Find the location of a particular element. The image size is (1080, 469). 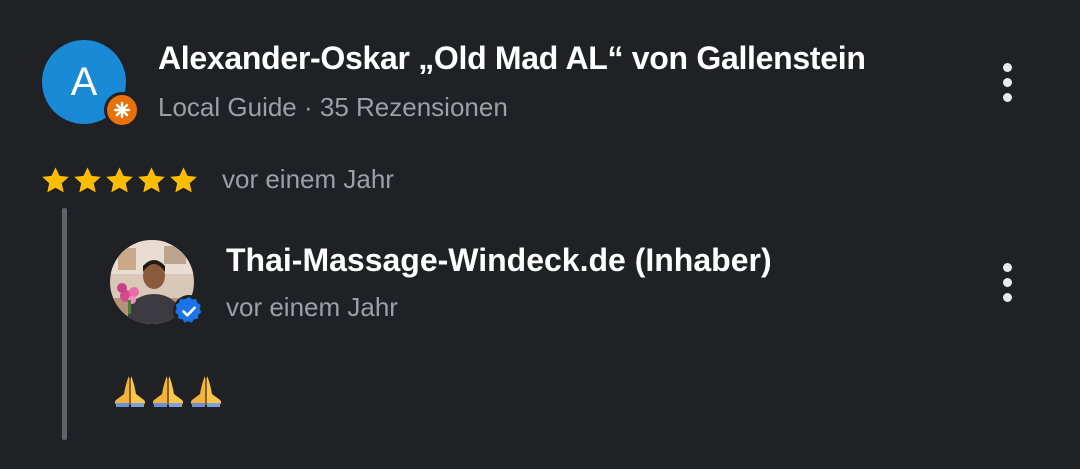

owner-reply-date: vor einem Jahr is located at coordinates (312, 307).